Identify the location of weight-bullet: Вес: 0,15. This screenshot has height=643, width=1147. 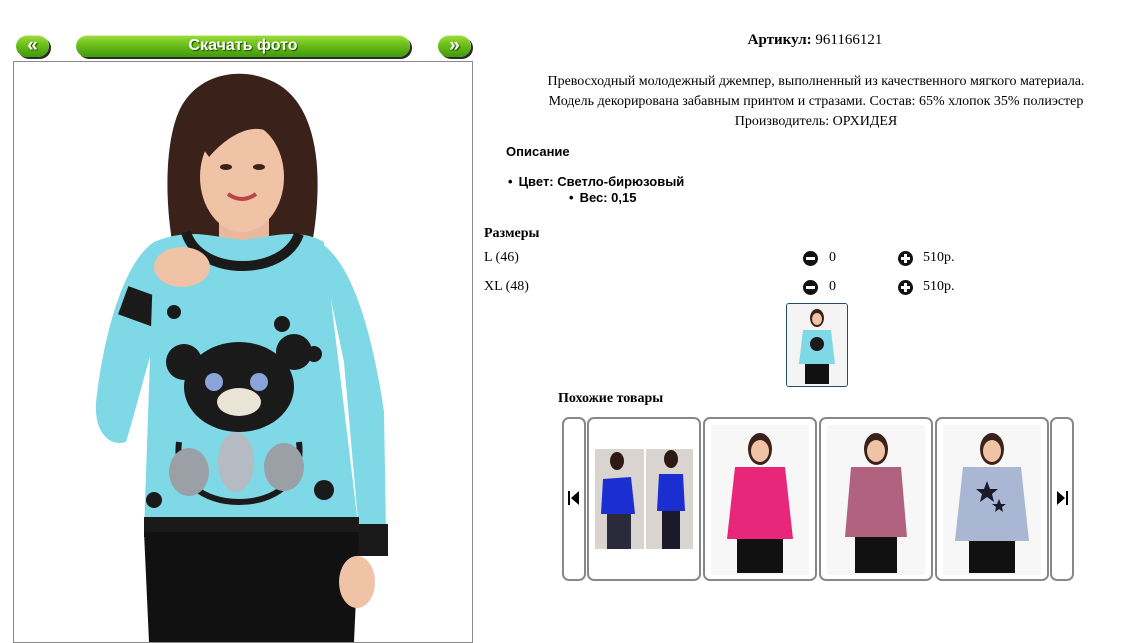
(603, 197).